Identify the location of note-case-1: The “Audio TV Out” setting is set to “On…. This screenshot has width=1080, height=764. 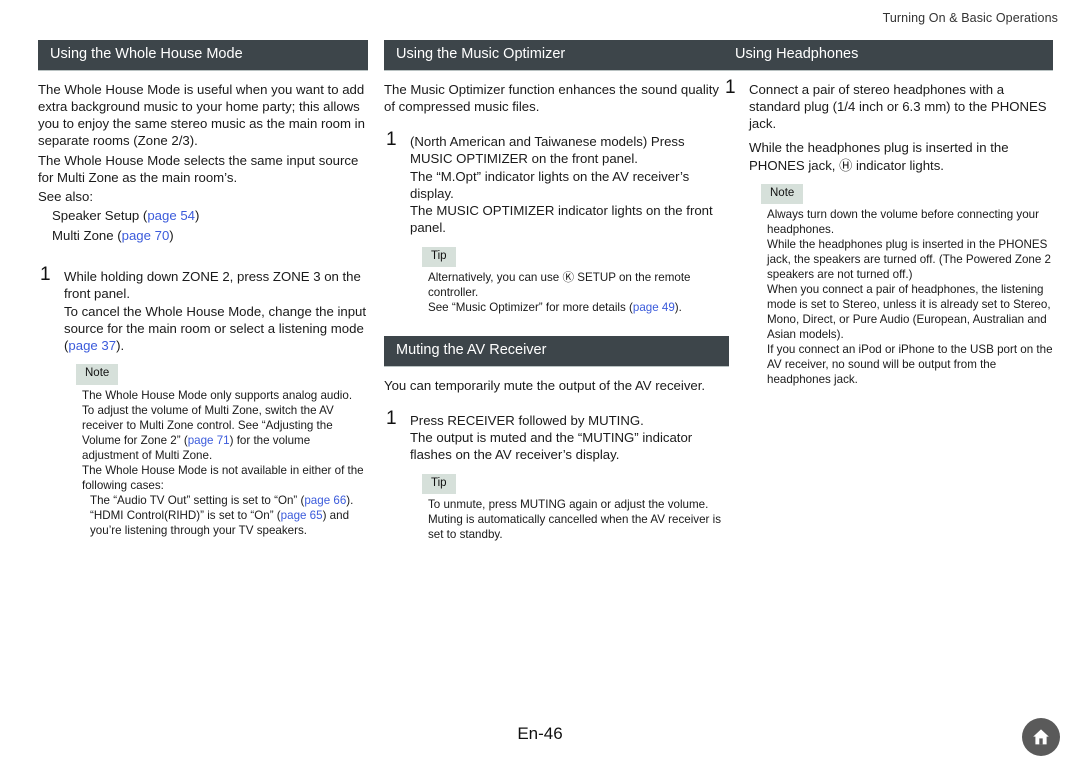
(225, 501).